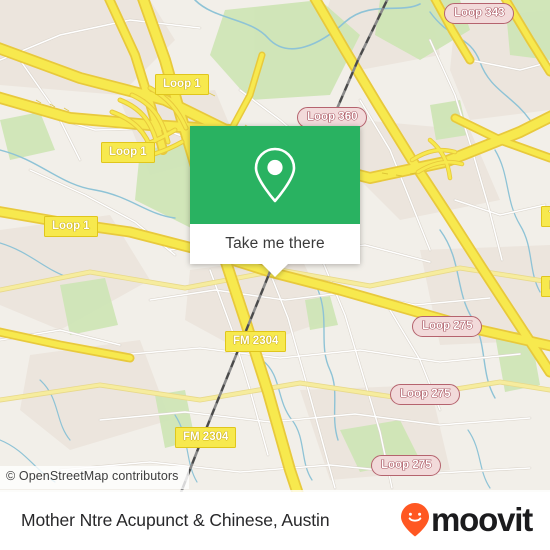 The height and width of the screenshot is (550, 550). What do you see at coordinates (447, 326) in the screenshot?
I see `road-shield-loop-275-upper: Loop 275` at bounding box center [447, 326].